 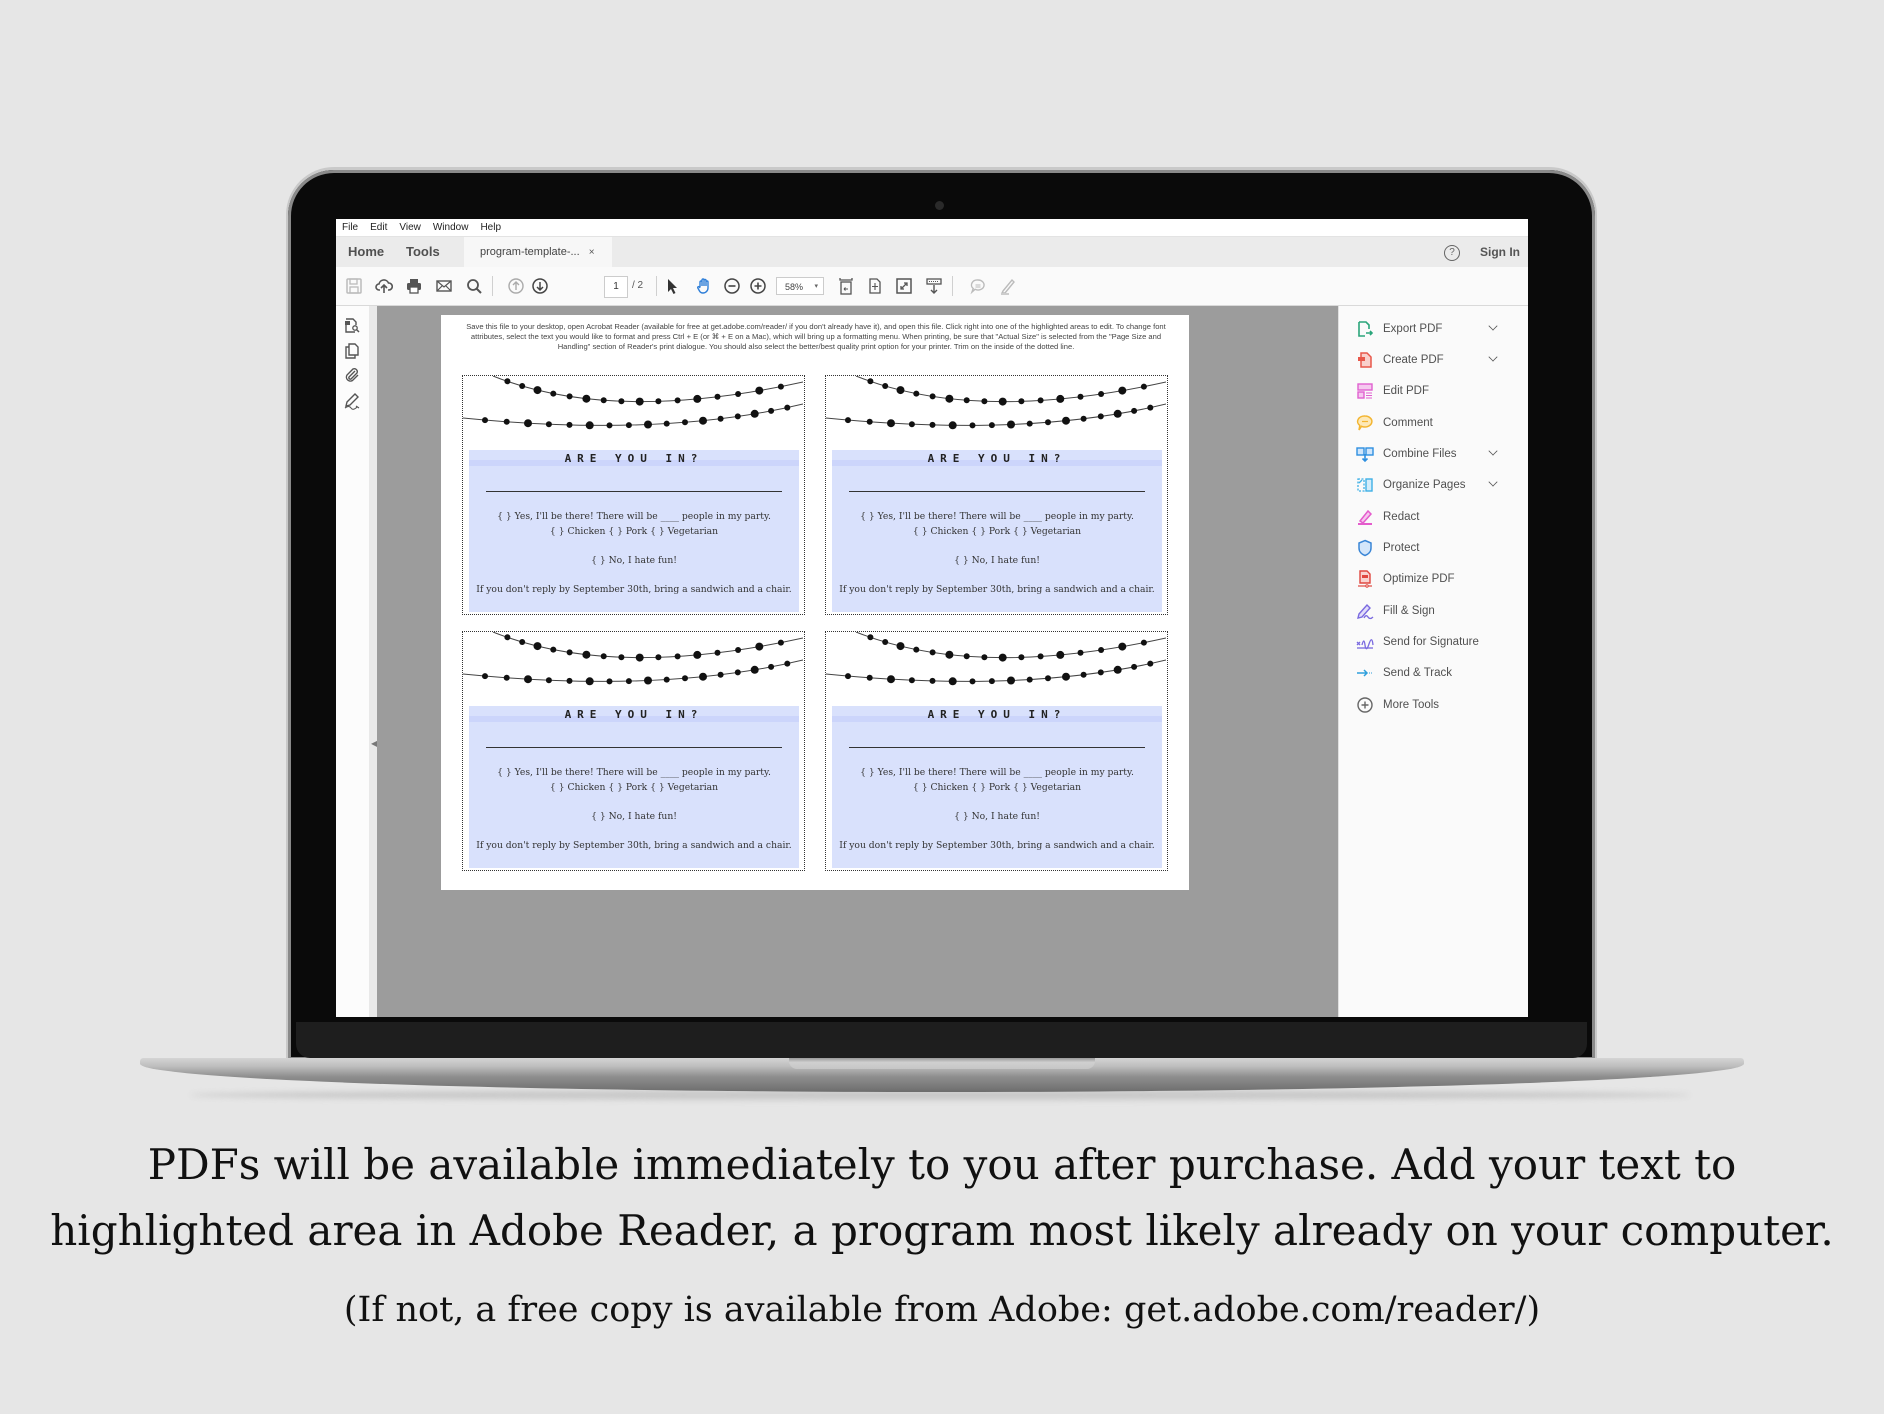 I want to click on tool-combine-files: Combine Files, so click(x=1440, y=454).